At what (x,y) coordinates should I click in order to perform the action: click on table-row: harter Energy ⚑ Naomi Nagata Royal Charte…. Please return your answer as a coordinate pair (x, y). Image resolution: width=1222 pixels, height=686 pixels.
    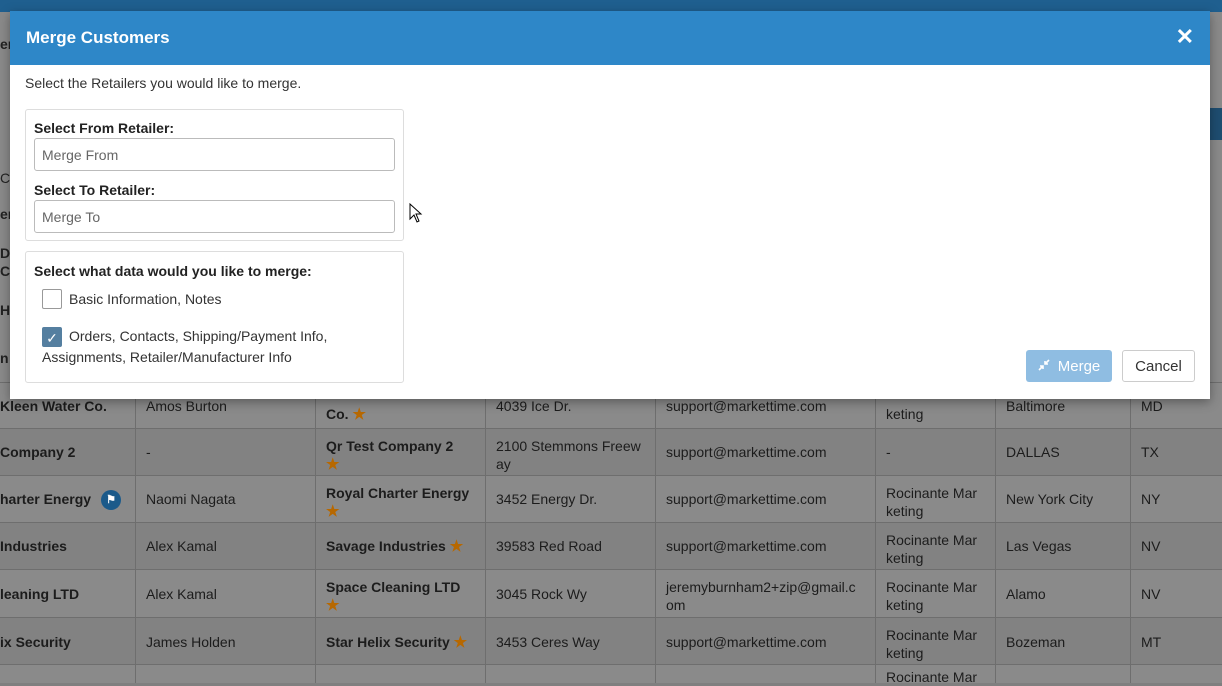
    Looking at the image, I should click on (611, 499).